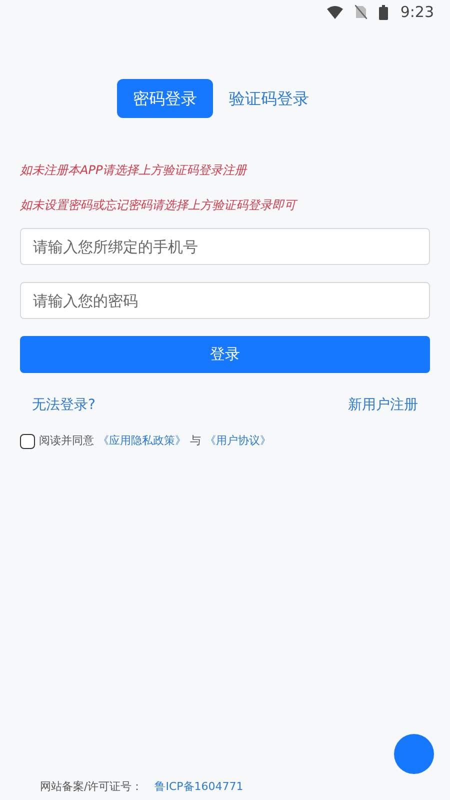  Describe the element at coordinates (142, 441) in the screenshot. I see `privacy-link: 《应用隐私政策》` at that location.